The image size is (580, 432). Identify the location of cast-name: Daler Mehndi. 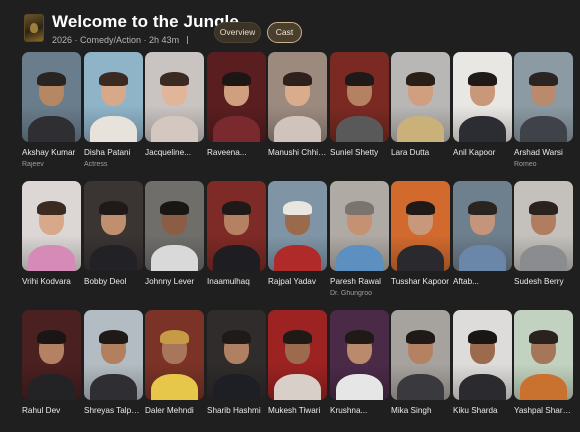
(174, 410).